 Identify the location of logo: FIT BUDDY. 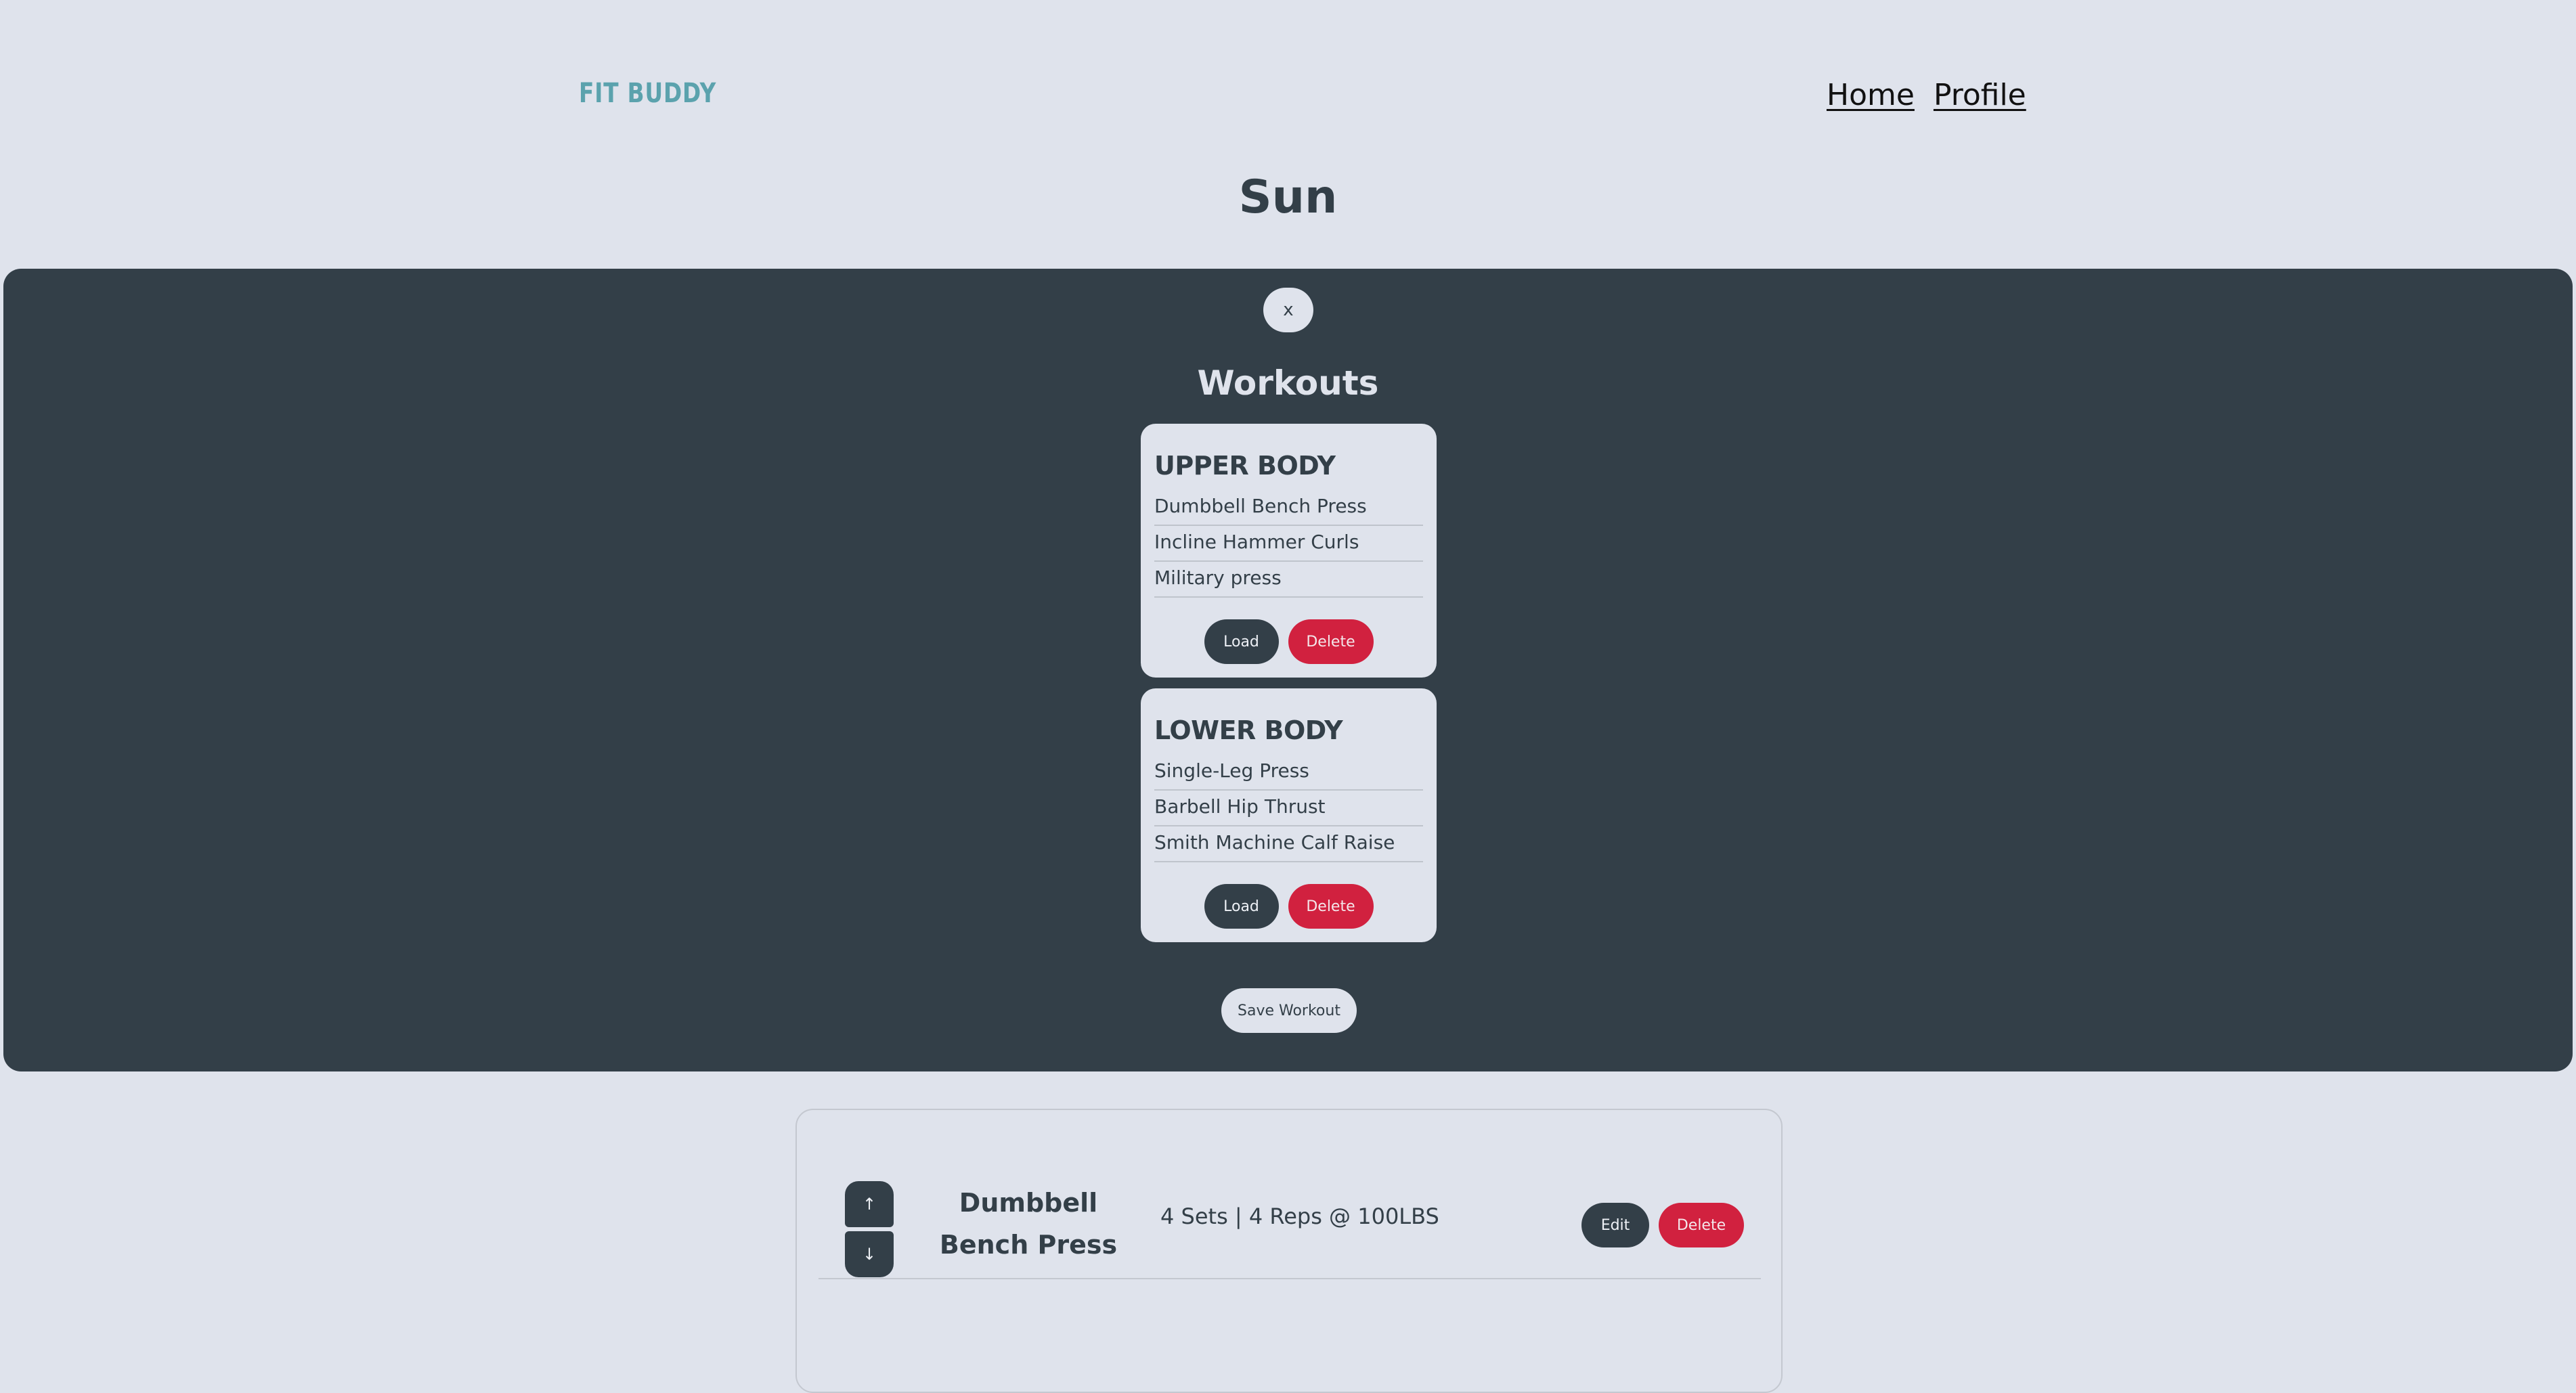
(647, 93).